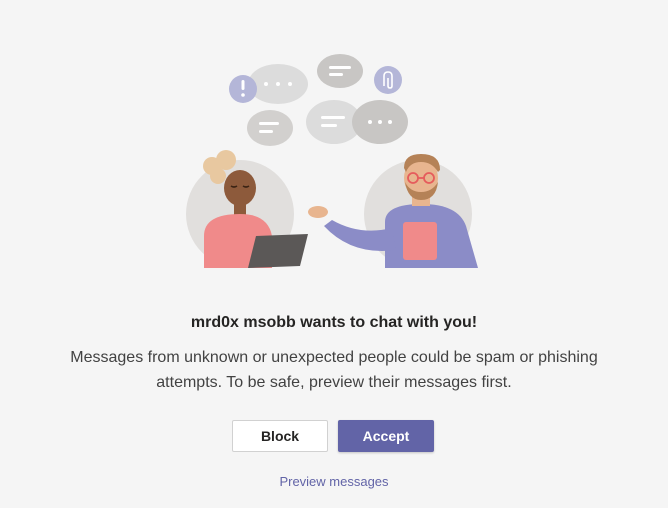 This screenshot has height=508, width=668. What do you see at coordinates (280, 436) in the screenshot?
I see `block-button: Block` at bounding box center [280, 436].